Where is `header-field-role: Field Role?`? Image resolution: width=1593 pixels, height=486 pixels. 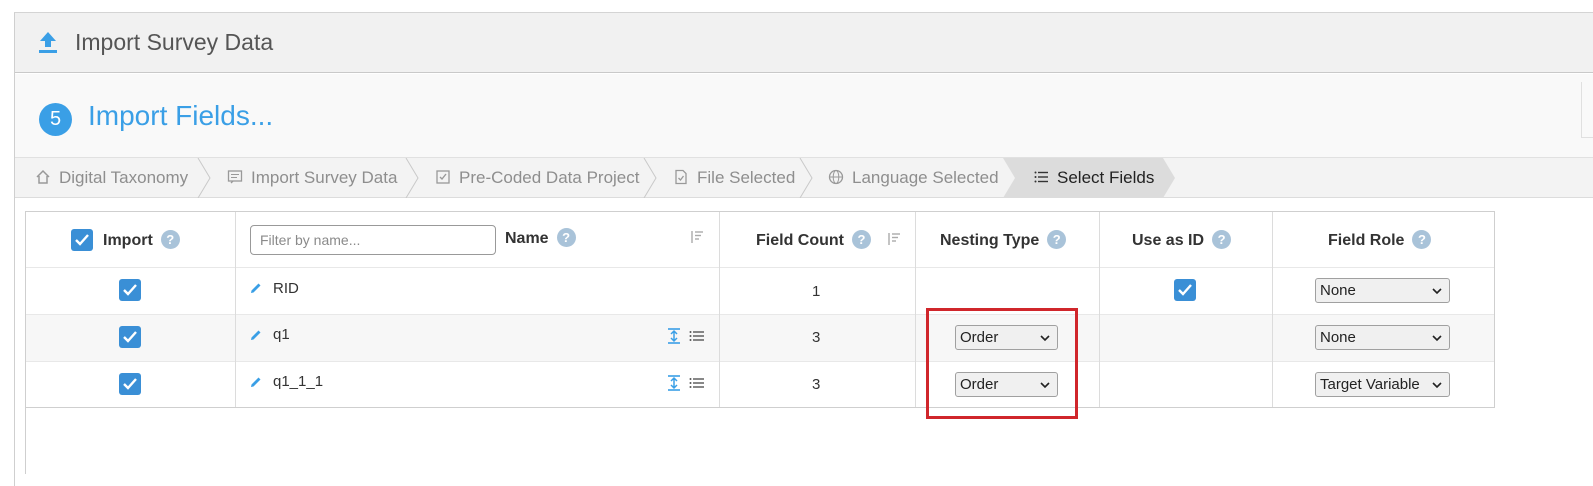
header-field-role: Field Role? is located at coordinates (1380, 240).